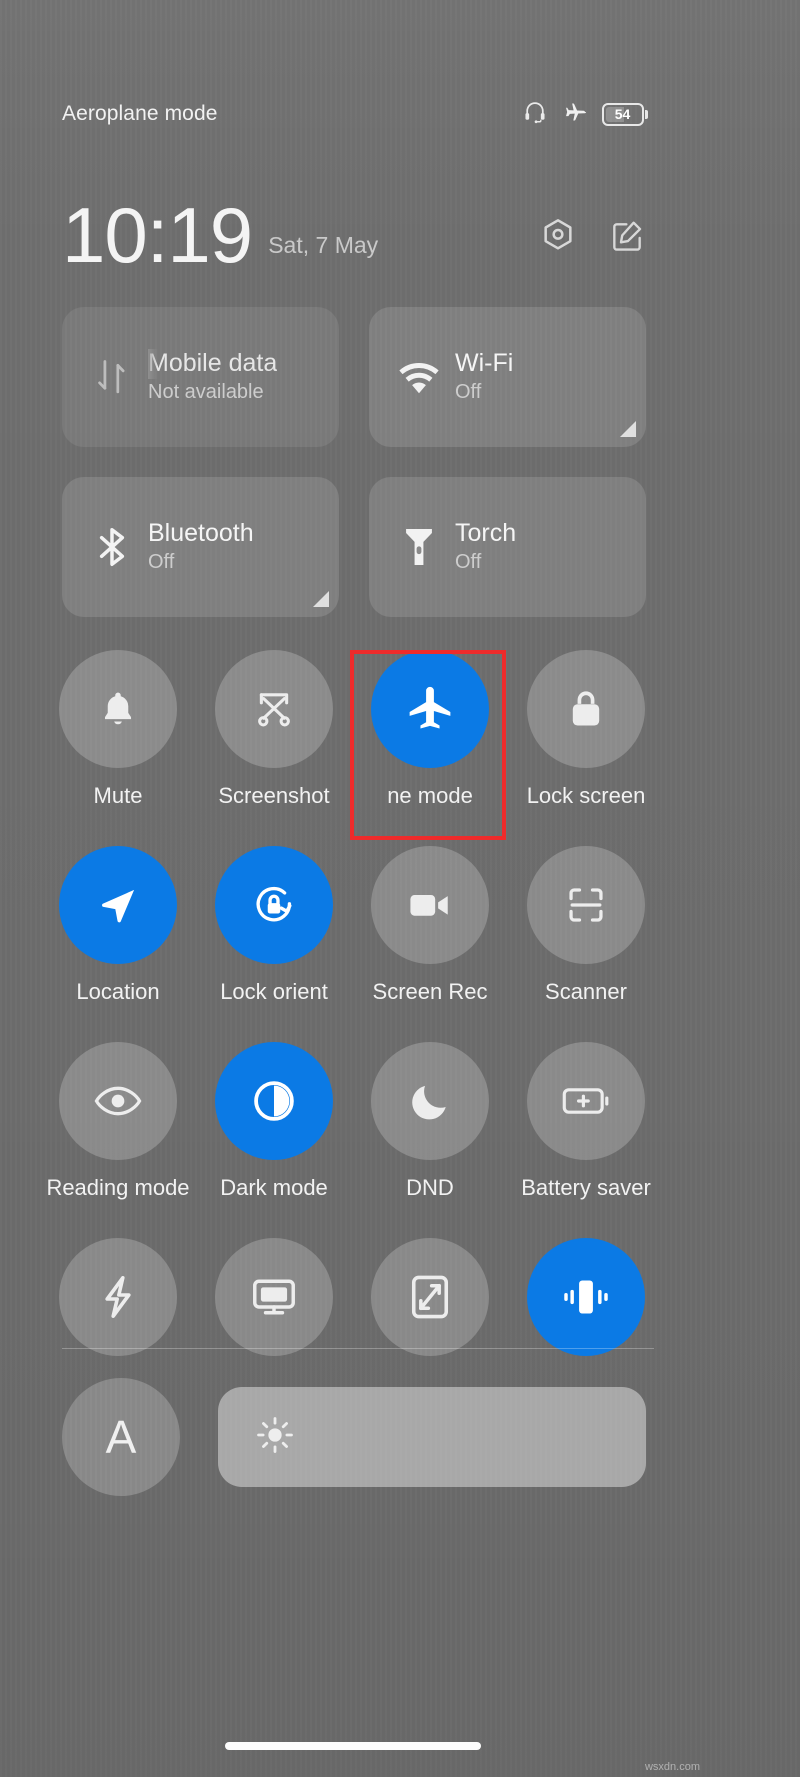 The width and height of the screenshot is (800, 1777). What do you see at coordinates (430, 796) in the screenshot?
I see `toggle-label: ne mode` at bounding box center [430, 796].